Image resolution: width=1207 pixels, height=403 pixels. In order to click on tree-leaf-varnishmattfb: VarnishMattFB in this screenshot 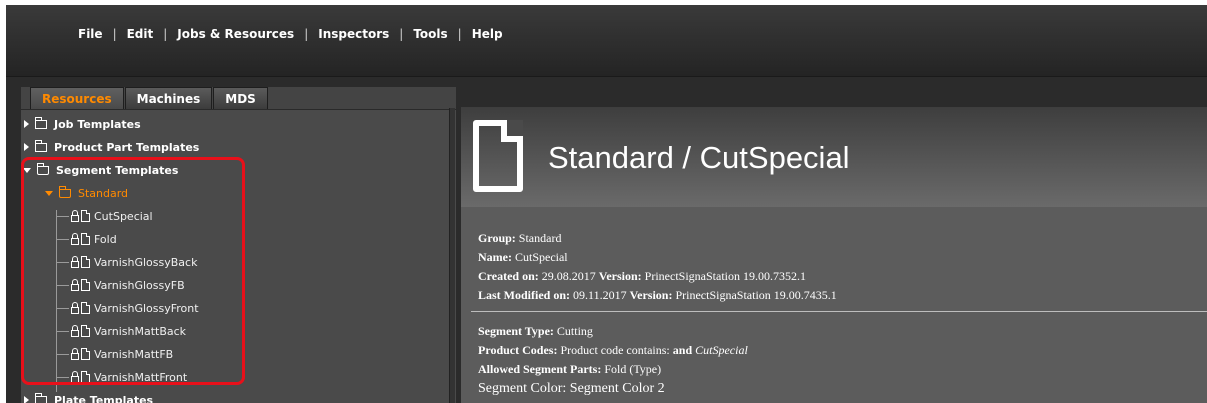, I will do `click(115, 354)`.